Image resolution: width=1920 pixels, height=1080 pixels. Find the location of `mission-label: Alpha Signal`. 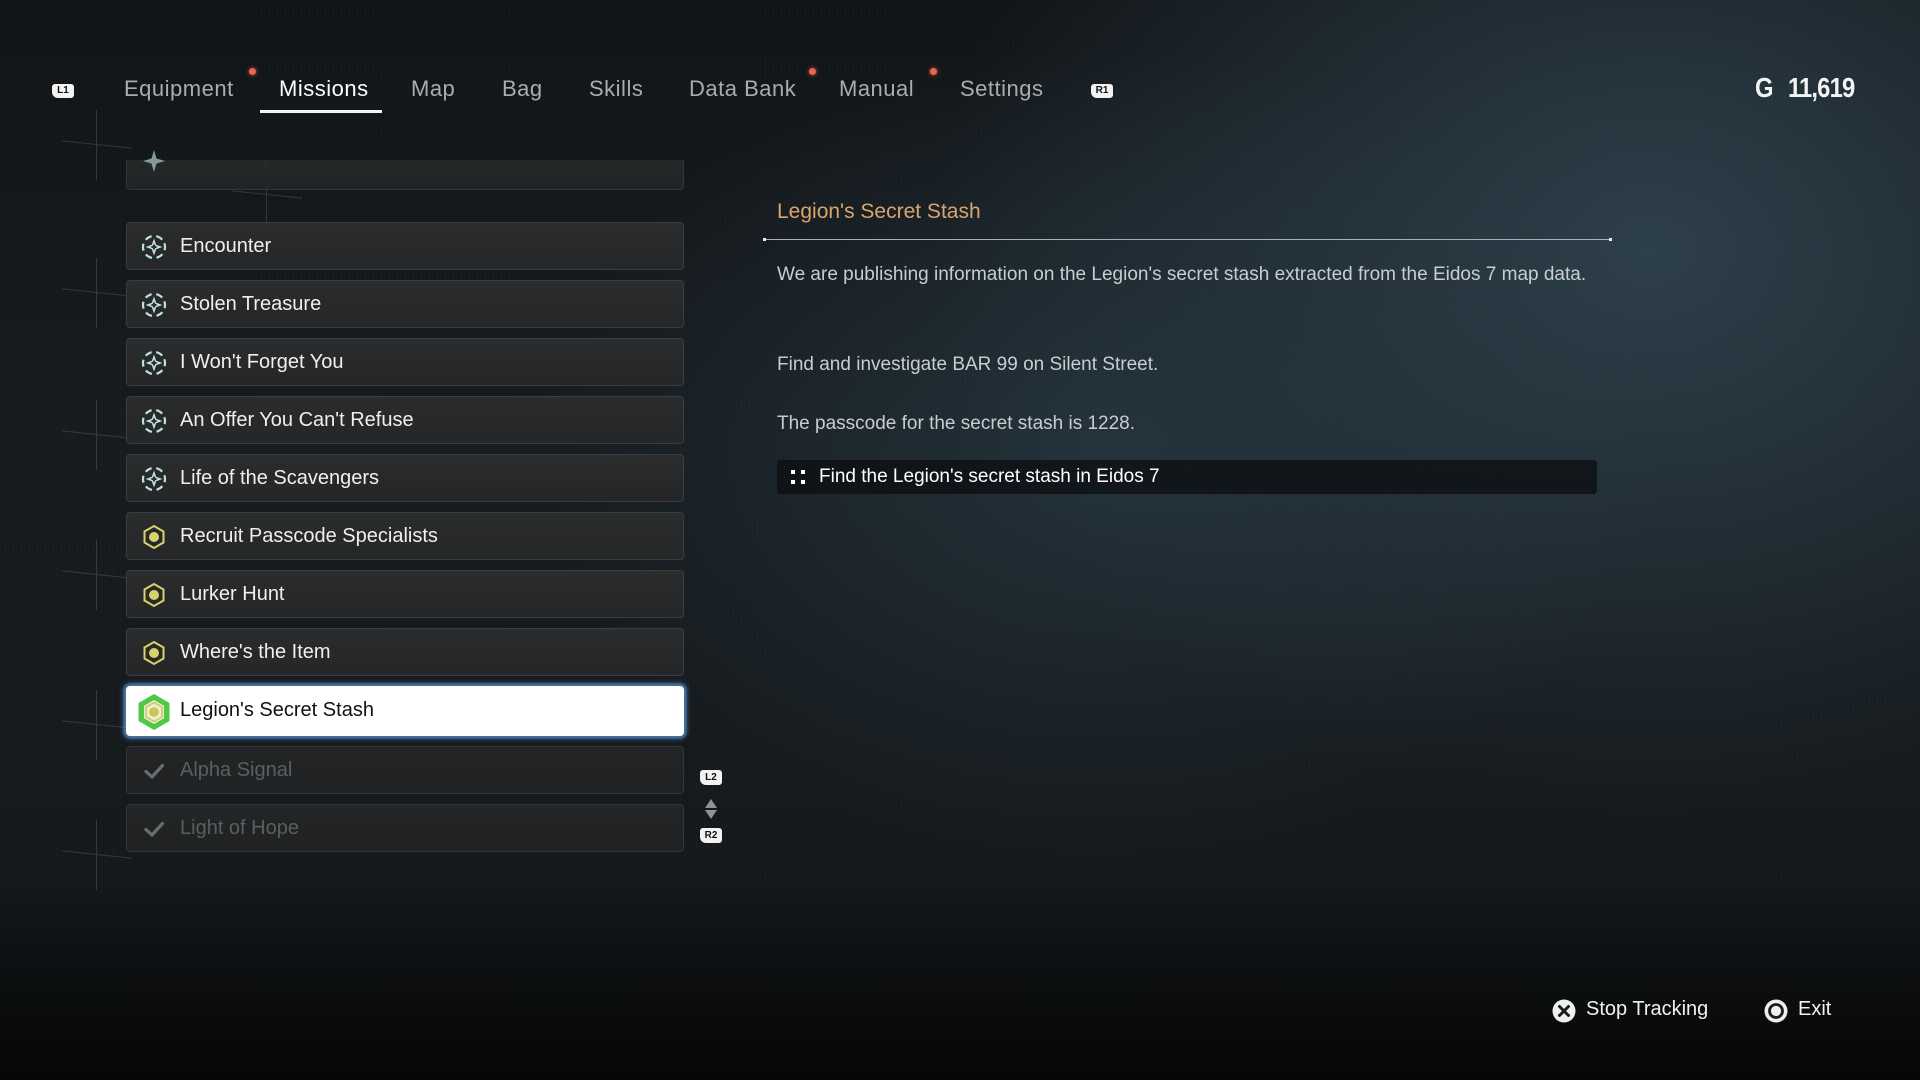

mission-label: Alpha Signal is located at coordinates (236, 770).